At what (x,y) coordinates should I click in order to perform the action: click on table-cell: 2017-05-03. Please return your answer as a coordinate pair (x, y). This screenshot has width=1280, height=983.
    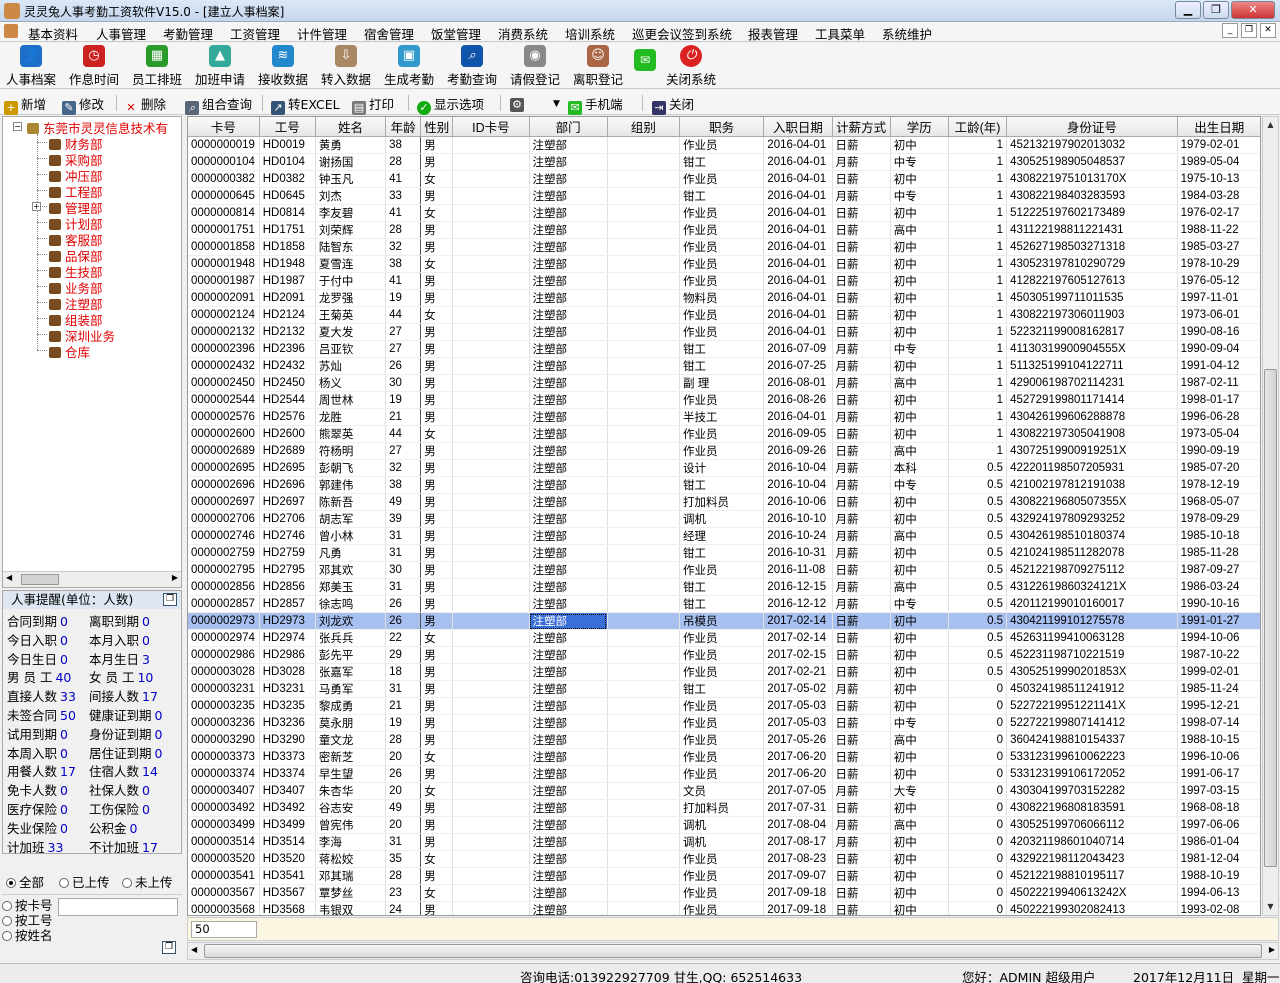
    Looking at the image, I should click on (798, 706).